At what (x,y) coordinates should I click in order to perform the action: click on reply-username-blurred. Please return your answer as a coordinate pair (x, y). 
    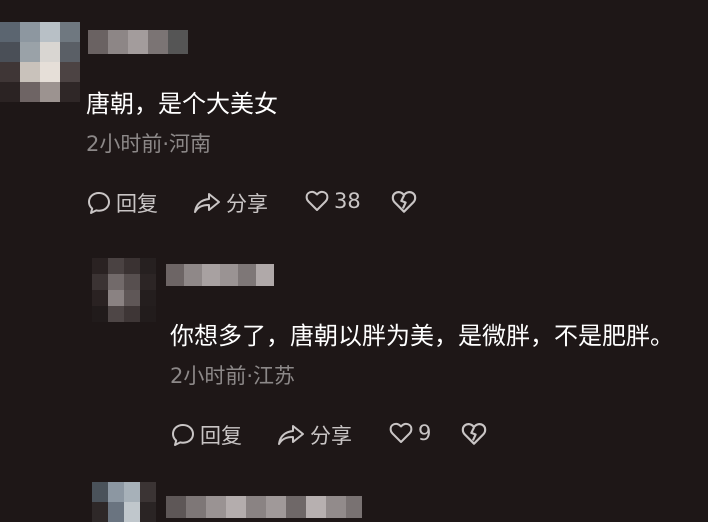
    Looking at the image, I should click on (220, 275).